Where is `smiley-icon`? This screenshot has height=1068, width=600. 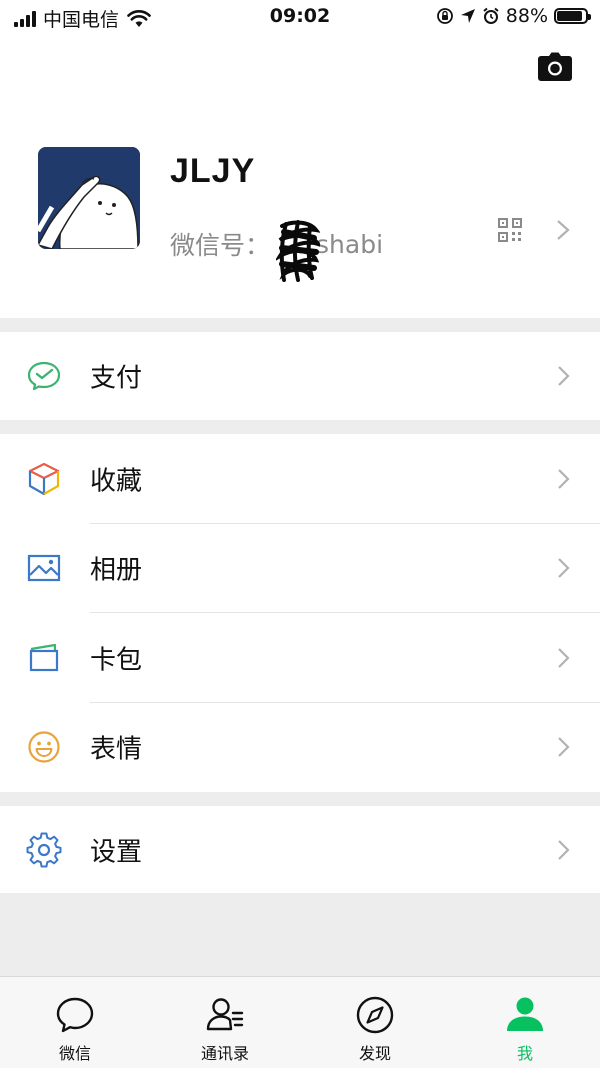 smiley-icon is located at coordinates (44, 747).